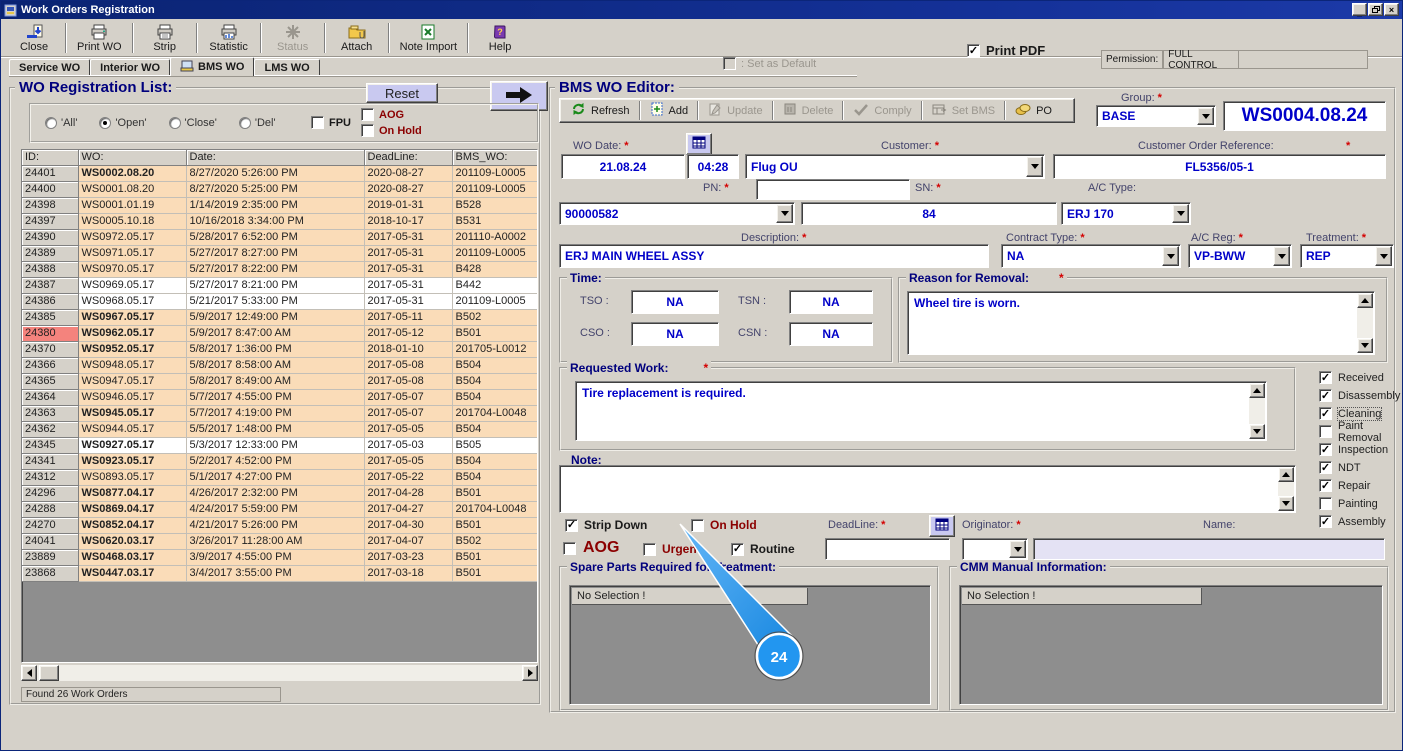  Describe the element at coordinates (494, 158) in the screenshot. I see `column-header-bms-wo: BMS_WO:` at that location.